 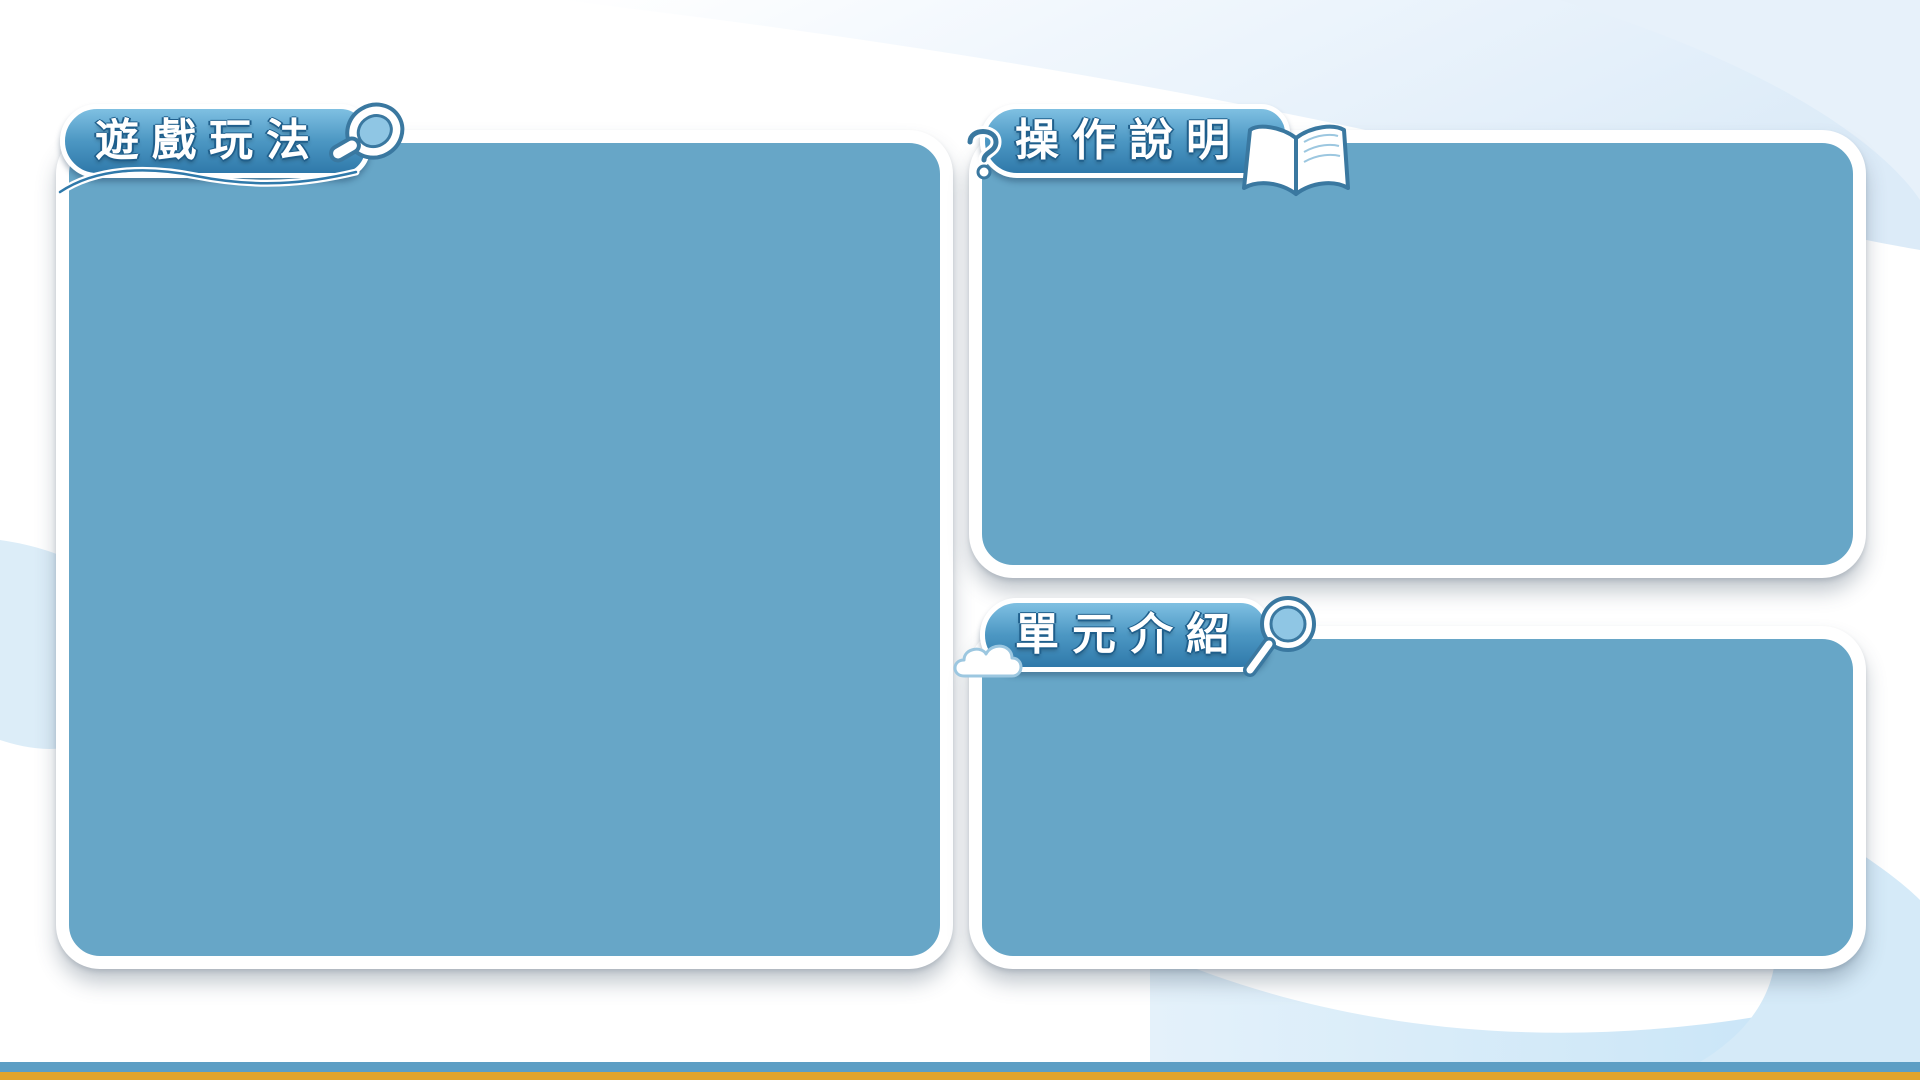 What do you see at coordinates (983, 153) in the screenshot?
I see `question-mark-icon` at bounding box center [983, 153].